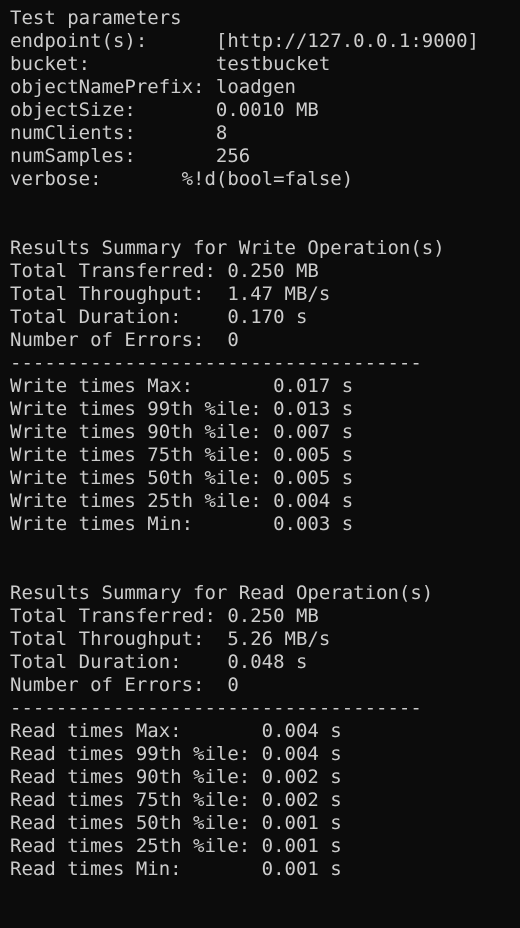  What do you see at coordinates (182, 409) in the screenshot?
I see `terminal-line: Write times 99th %ile: 0.013 s` at bounding box center [182, 409].